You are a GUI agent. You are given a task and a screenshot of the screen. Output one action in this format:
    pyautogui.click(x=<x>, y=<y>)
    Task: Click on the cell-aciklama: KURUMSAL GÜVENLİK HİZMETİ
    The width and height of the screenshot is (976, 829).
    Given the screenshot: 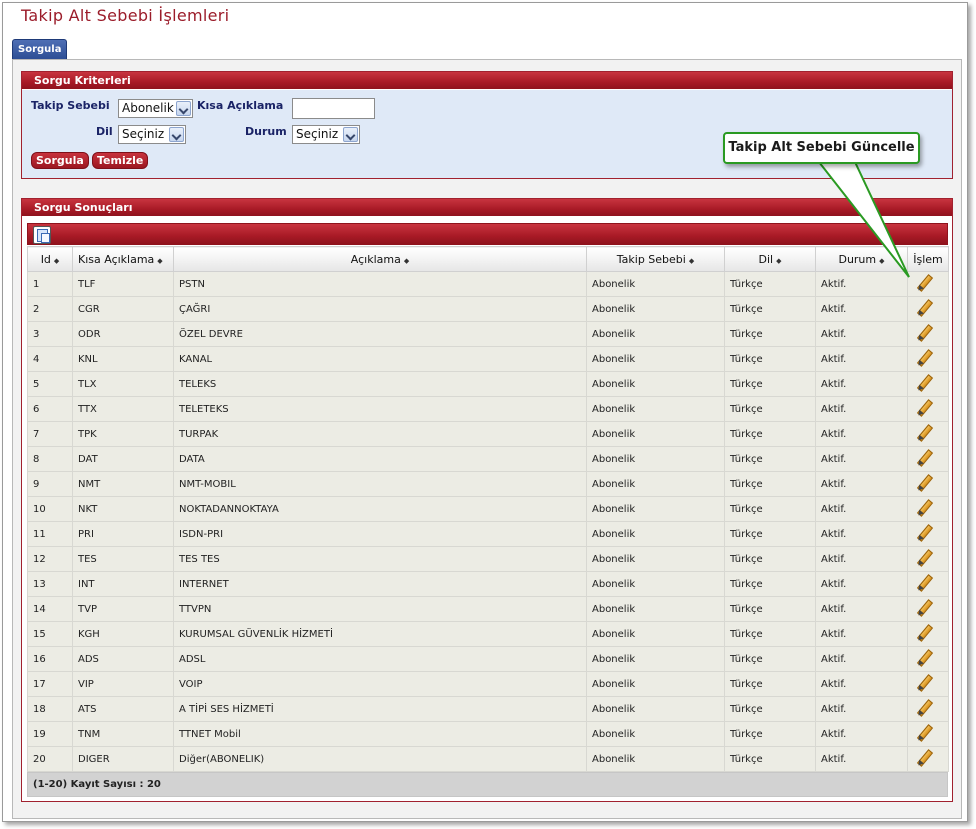 What is the action you would take?
    pyautogui.click(x=380, y=634)
    